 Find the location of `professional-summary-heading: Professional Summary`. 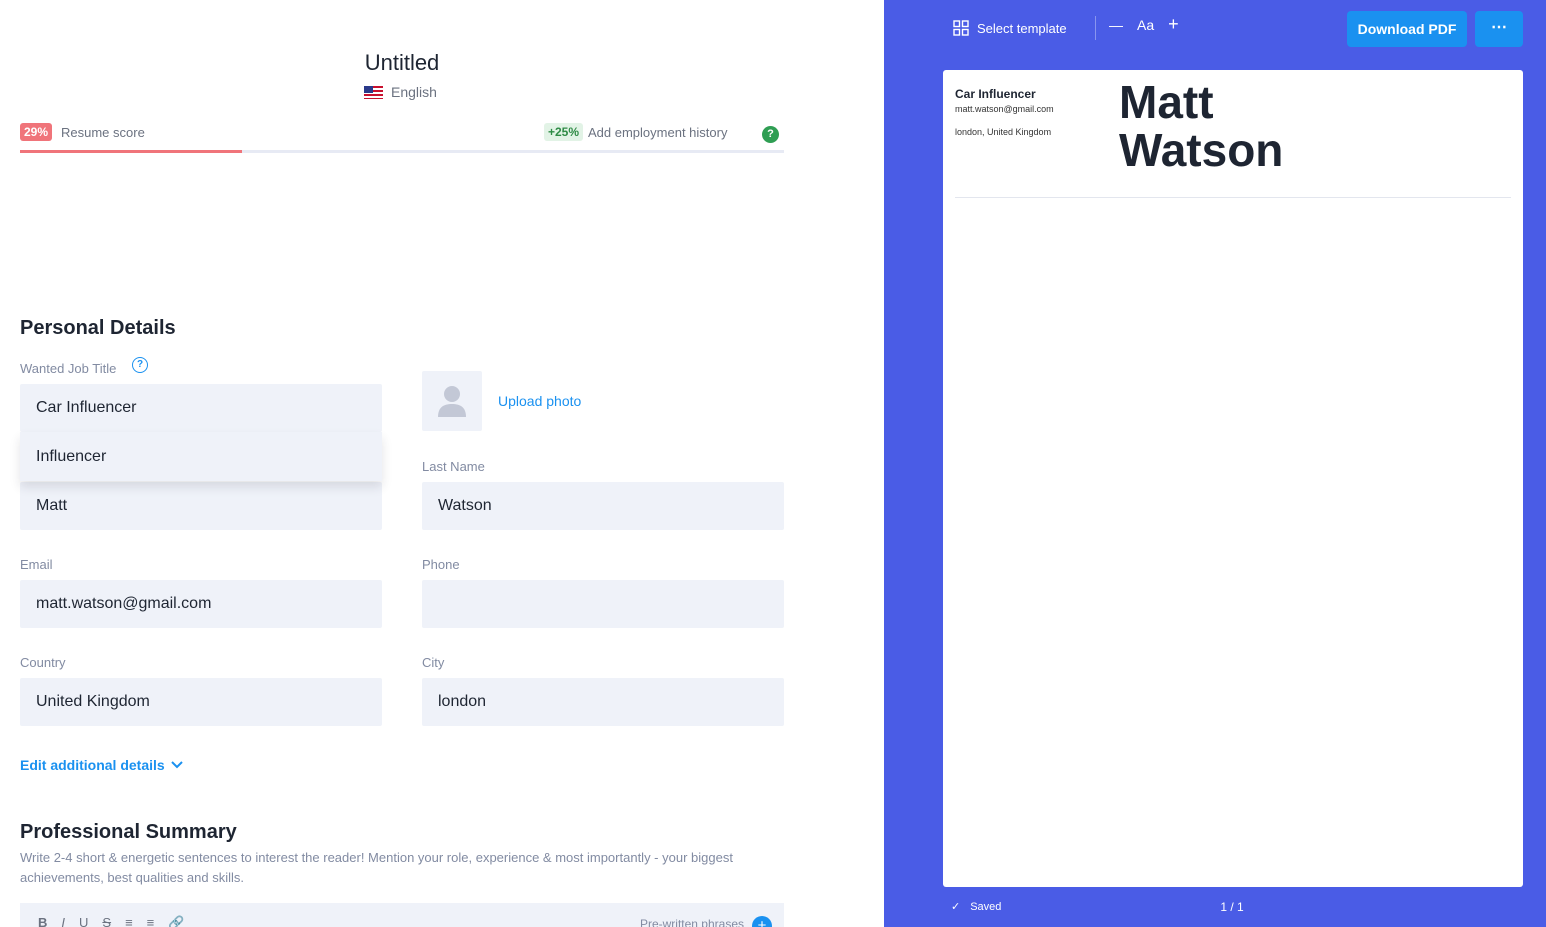

professional-summary-heading: Professional Summary is located at coordinates (128, 832).